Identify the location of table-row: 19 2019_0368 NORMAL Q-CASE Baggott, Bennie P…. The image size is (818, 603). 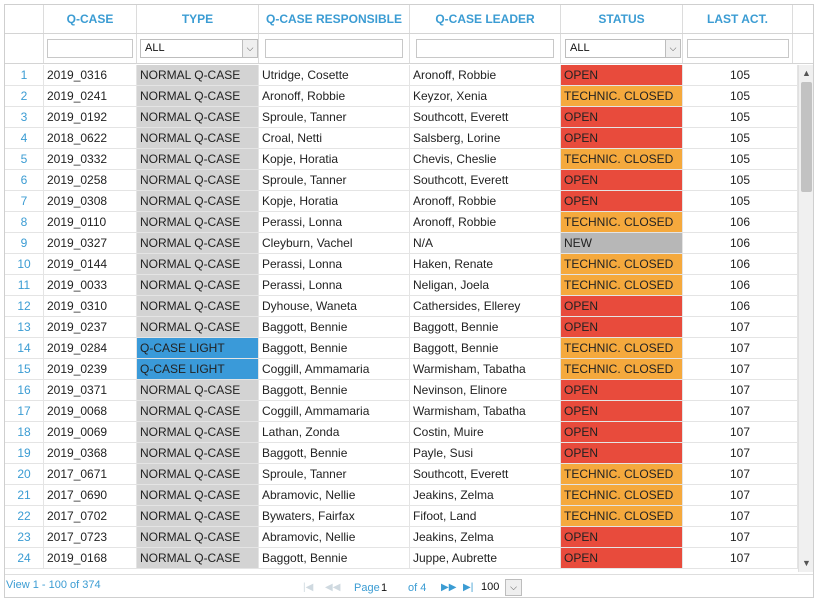
(401, 453).